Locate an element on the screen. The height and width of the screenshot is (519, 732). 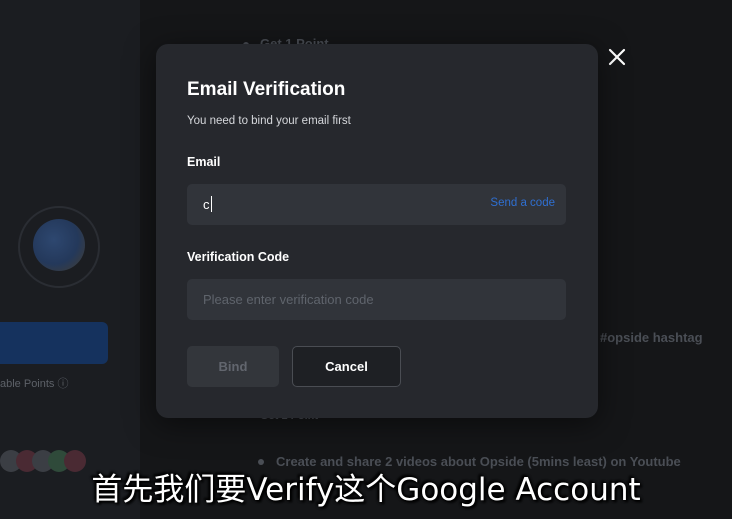
background-avatar is located at coordinates (59, 245).